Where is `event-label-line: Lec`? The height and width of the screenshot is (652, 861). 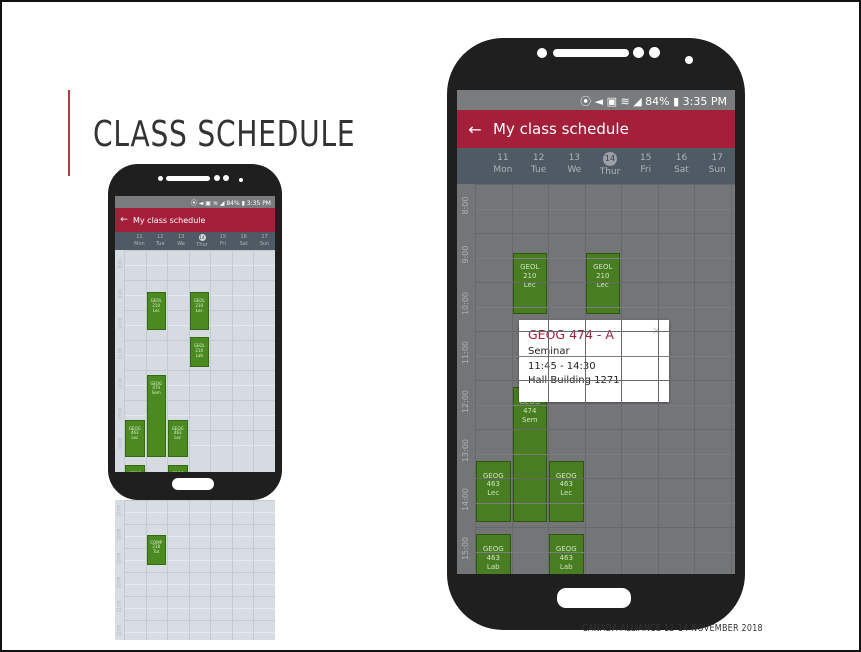 event-label-line: Lec is located at coordinates (493, 493).